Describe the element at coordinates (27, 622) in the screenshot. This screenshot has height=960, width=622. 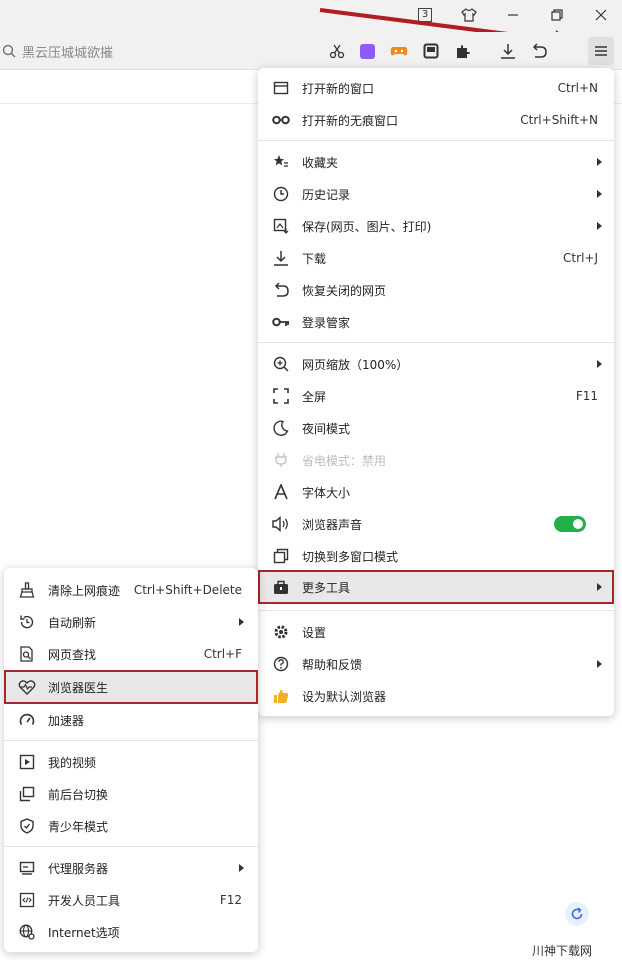
I see `refresh-clock-icon` at that location.